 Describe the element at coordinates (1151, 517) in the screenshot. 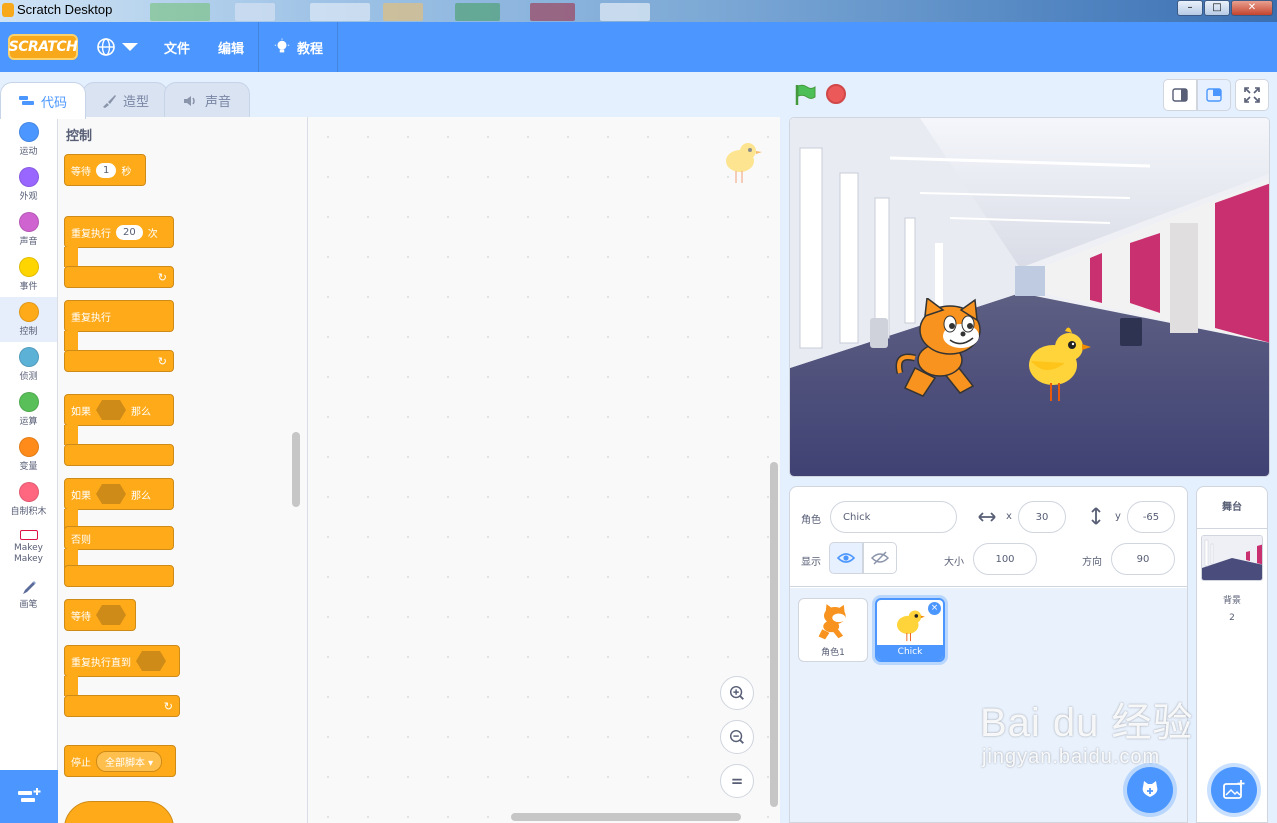

I see `y-position-input: -65` at that location.